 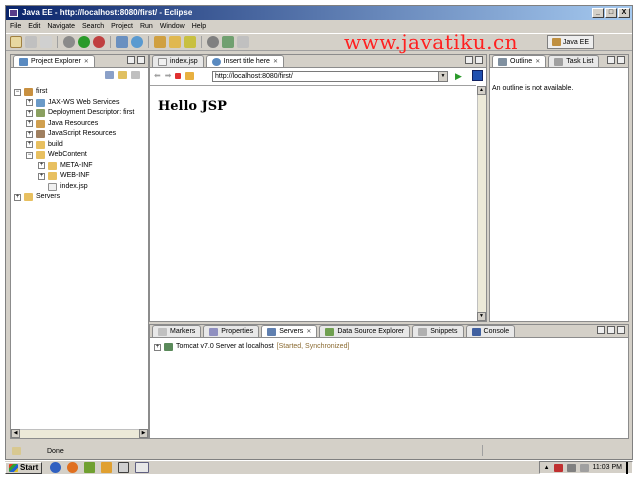 I want to click on next-annotation-icon, so click(x=228, y=42).